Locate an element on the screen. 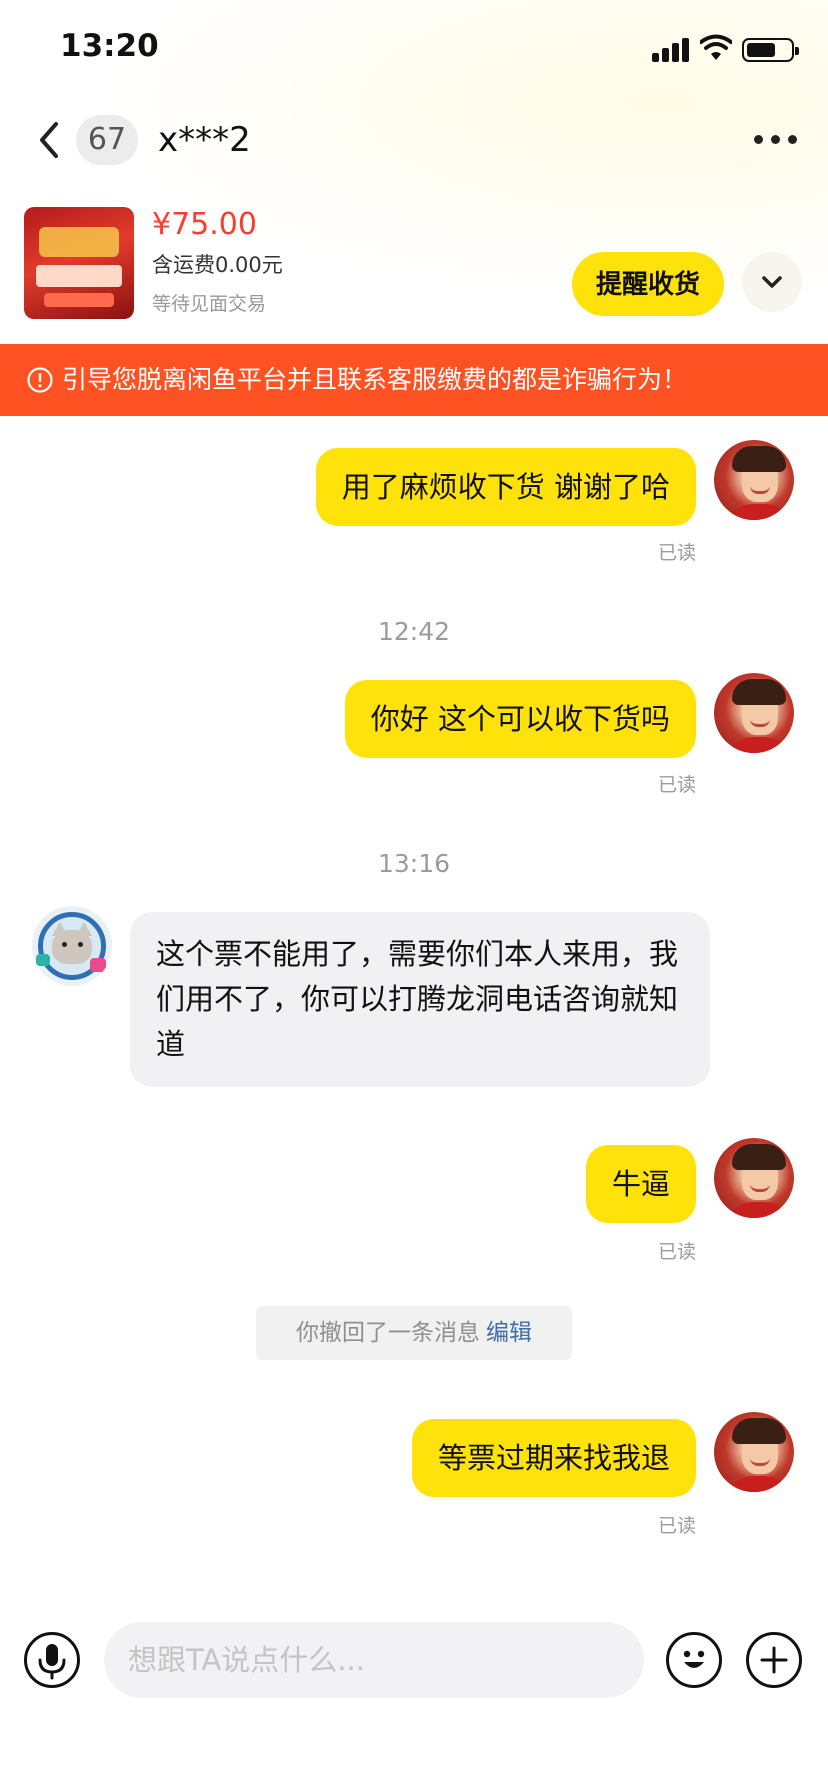  fraud-warning-banner: 引导您脱离闲鱼平台并且联系客服缴费的都是诈骗行为！ is located at coordinates (414, 380).